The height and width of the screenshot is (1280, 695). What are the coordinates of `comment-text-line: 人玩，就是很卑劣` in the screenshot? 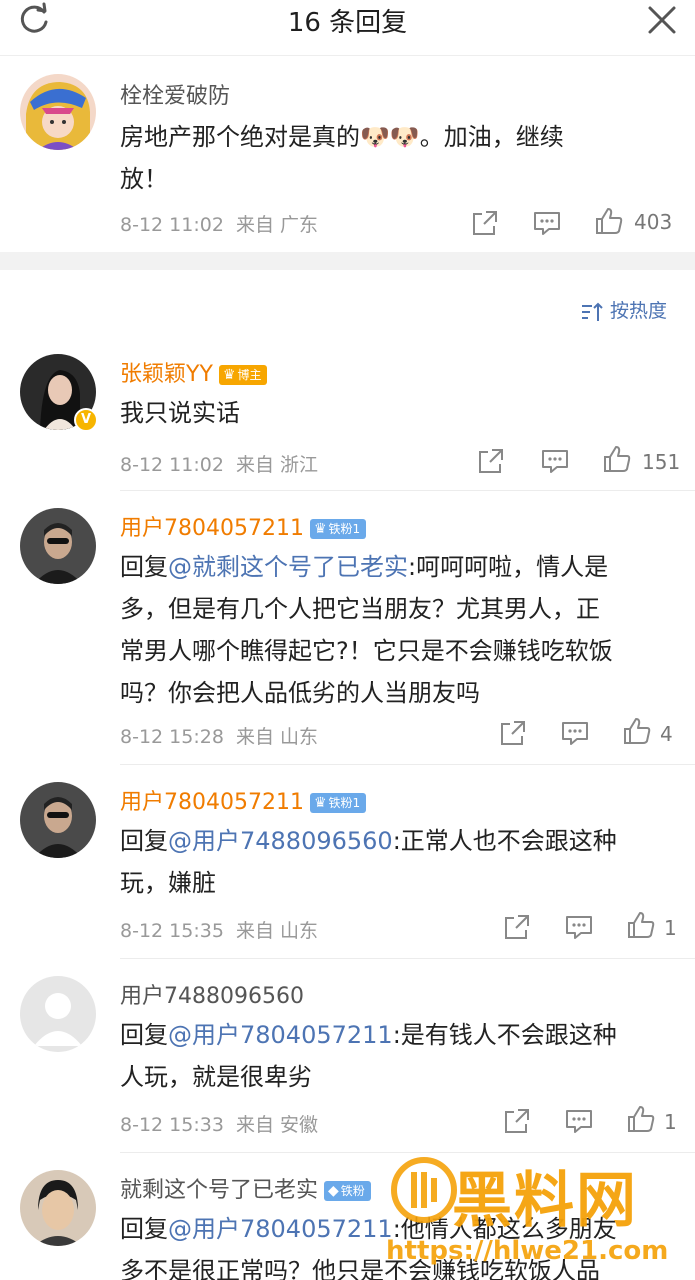 It's located at (216, 1077).